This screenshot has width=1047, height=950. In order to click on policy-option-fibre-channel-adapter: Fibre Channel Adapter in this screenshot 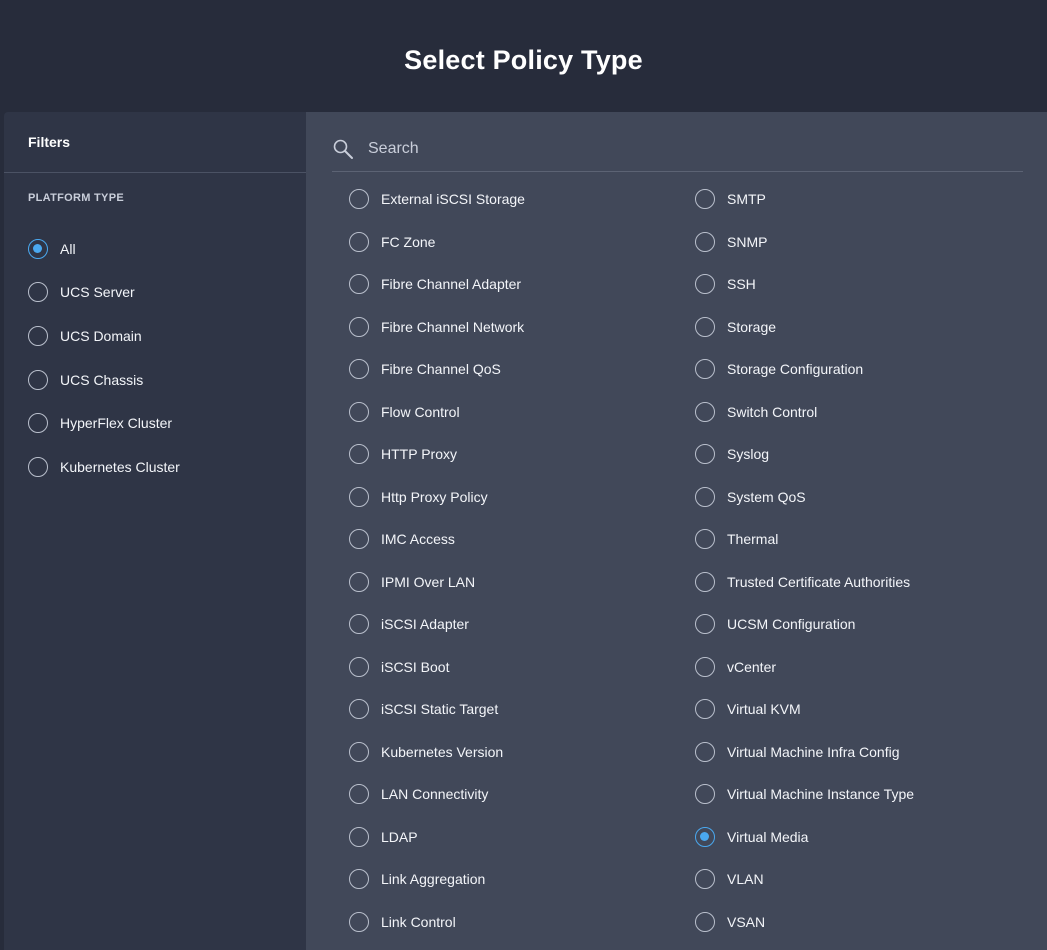, I will do `click(522, 284)`.